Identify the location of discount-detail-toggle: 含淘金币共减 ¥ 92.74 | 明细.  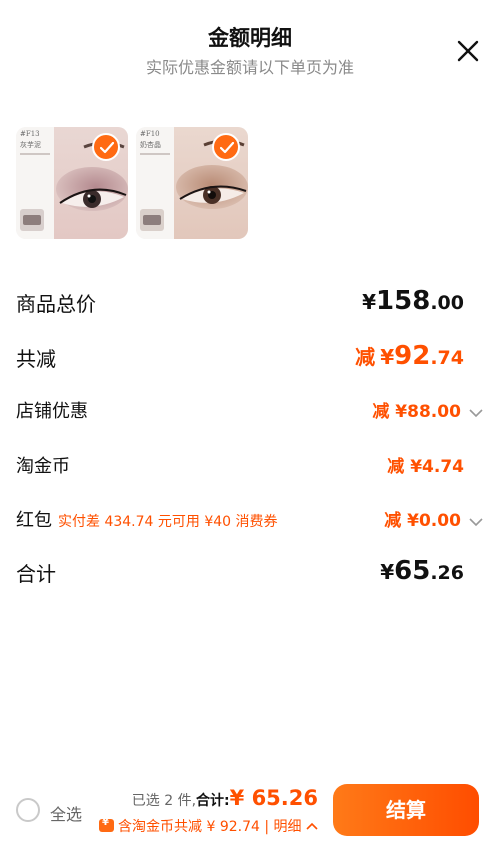
(208, 826).